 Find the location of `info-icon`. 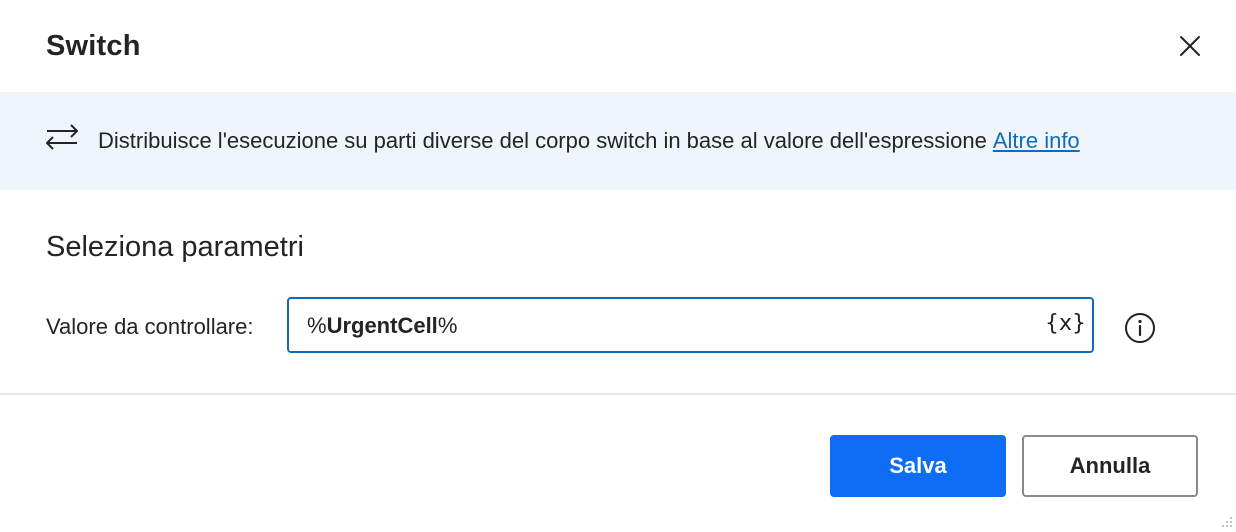

info-icon is located at coordinates (1140, 328).